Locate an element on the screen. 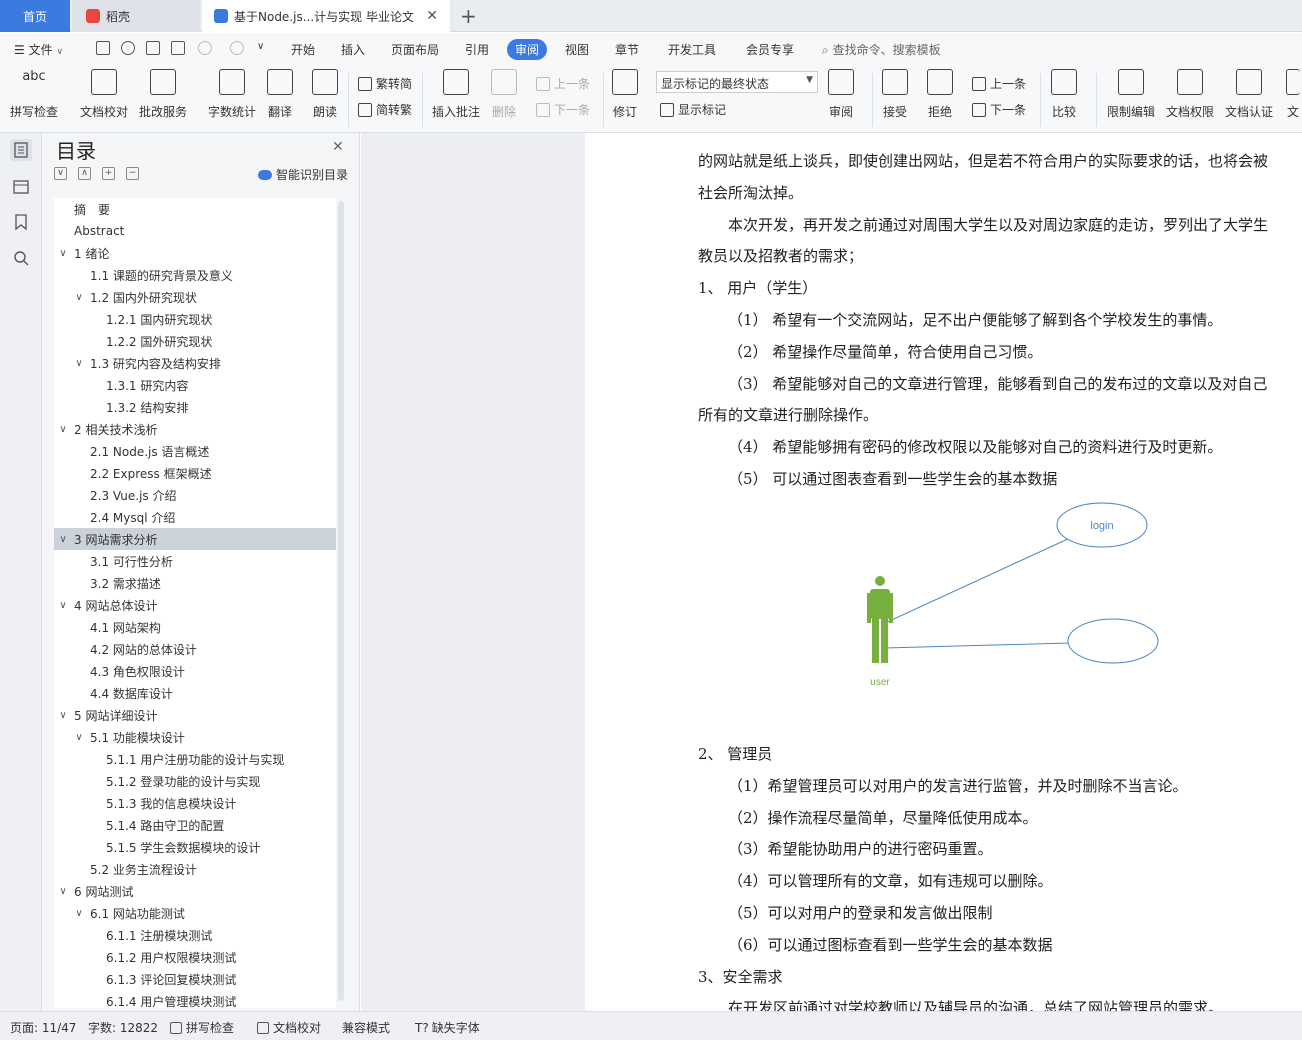 The height and width of the screenshot is (1040, 1302). word-count-status: 字数: 12822 is located at coordinates (123, 1027).